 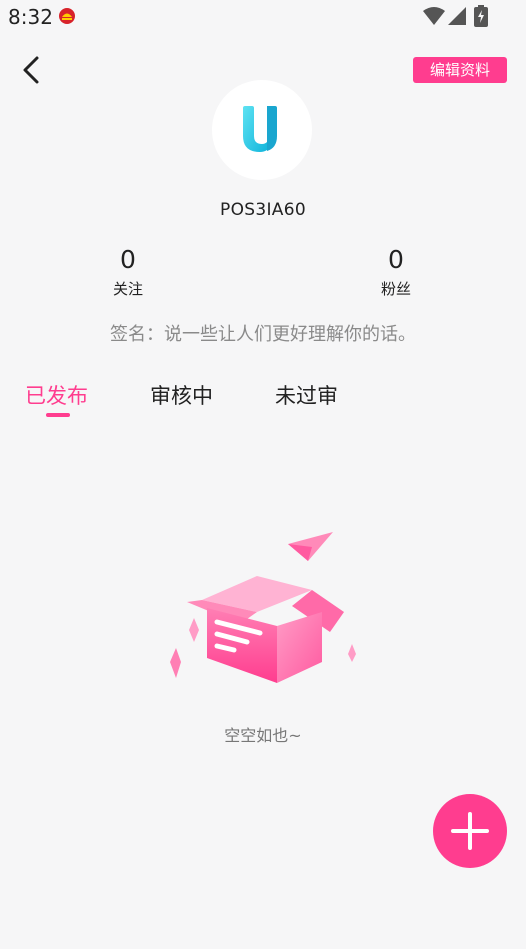 What do you see at coordinates (263, 334) in the screenshot?
I see `signature-text: 签名：说一些让人们更好理解你的话。` at bounding box center [263, 334].